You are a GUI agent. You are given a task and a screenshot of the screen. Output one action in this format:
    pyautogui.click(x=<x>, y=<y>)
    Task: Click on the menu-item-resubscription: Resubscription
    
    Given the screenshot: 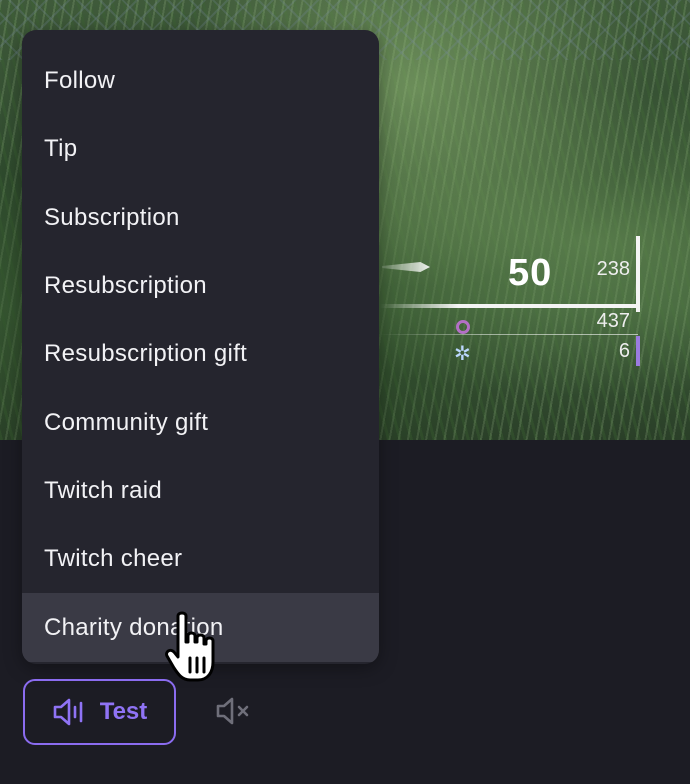 What is the action you would take?
    pyautogui.click(x=200, y=286)
    